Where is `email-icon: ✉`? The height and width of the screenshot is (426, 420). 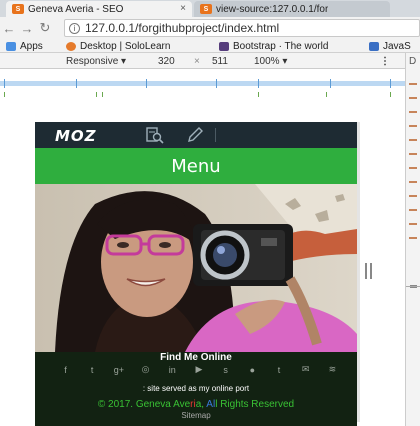 email-icon: ✉ is located at coordinates (305, 369).